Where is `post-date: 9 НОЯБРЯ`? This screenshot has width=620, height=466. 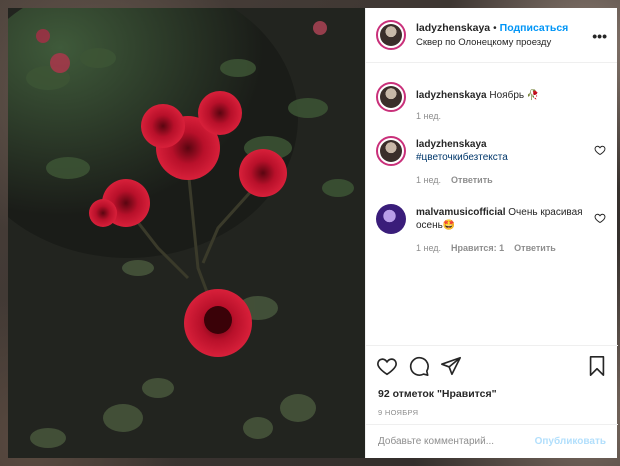
post-date: 9 НОЯБРЯ is located at coordinates (398, 412).